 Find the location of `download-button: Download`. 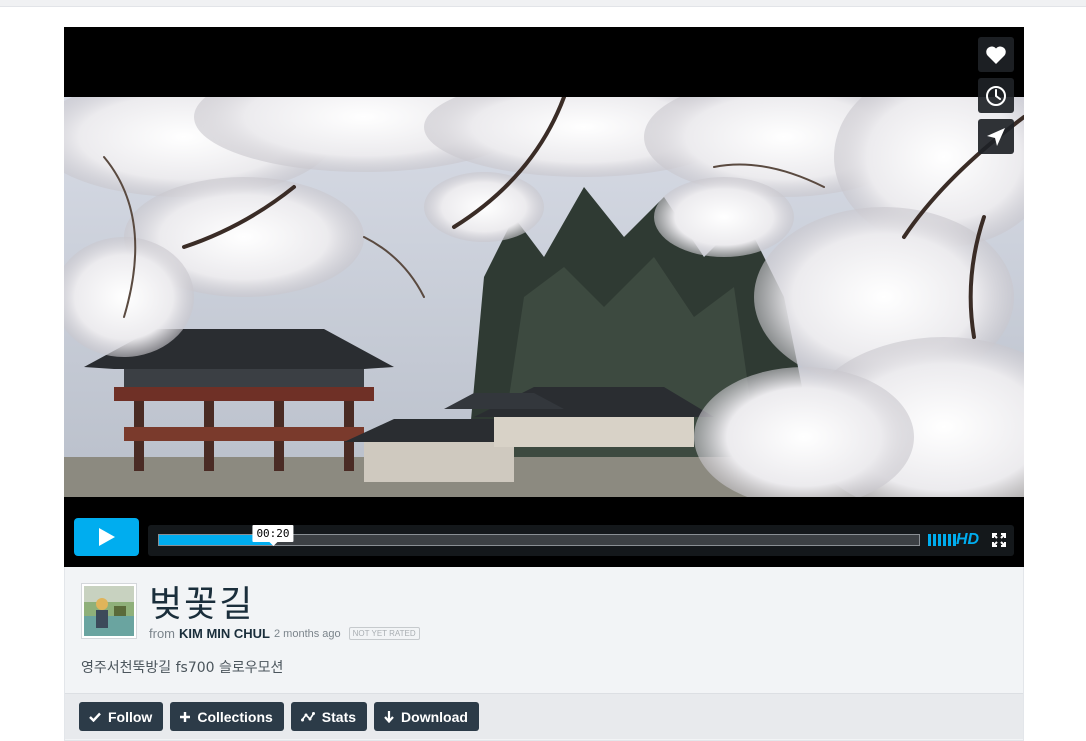

download-button: Download is located at coordinates (426, 716).